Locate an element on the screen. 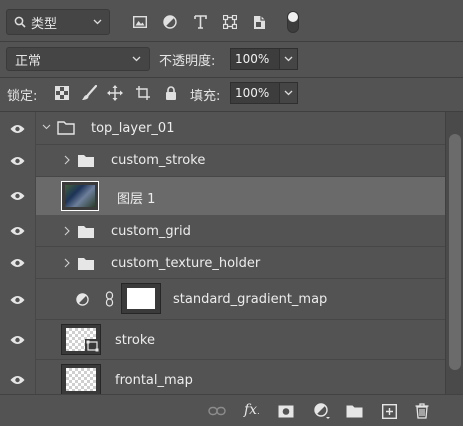 Image resolution: width=463 pixels, height=426 pixels. layer-name: stroke is located at coordinates (135, 340).